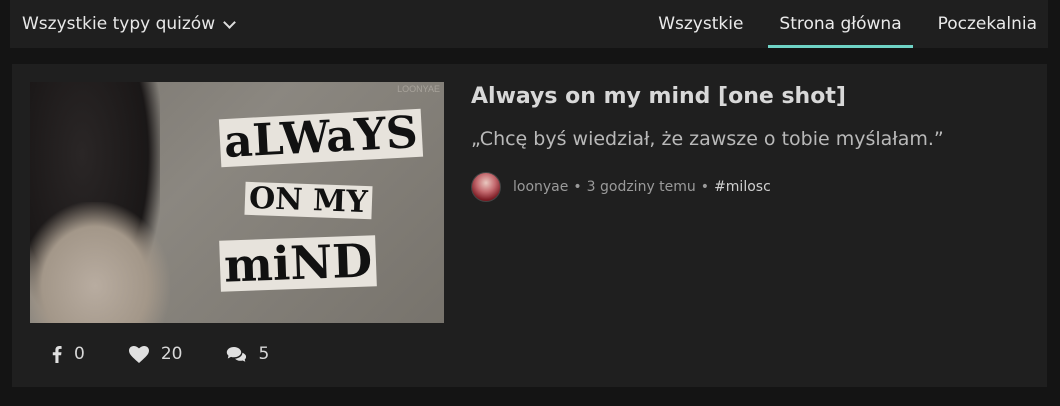  Describe the element at coordinates (540, 187) in the screenshot. I see `author-name: loonyae` at that location.